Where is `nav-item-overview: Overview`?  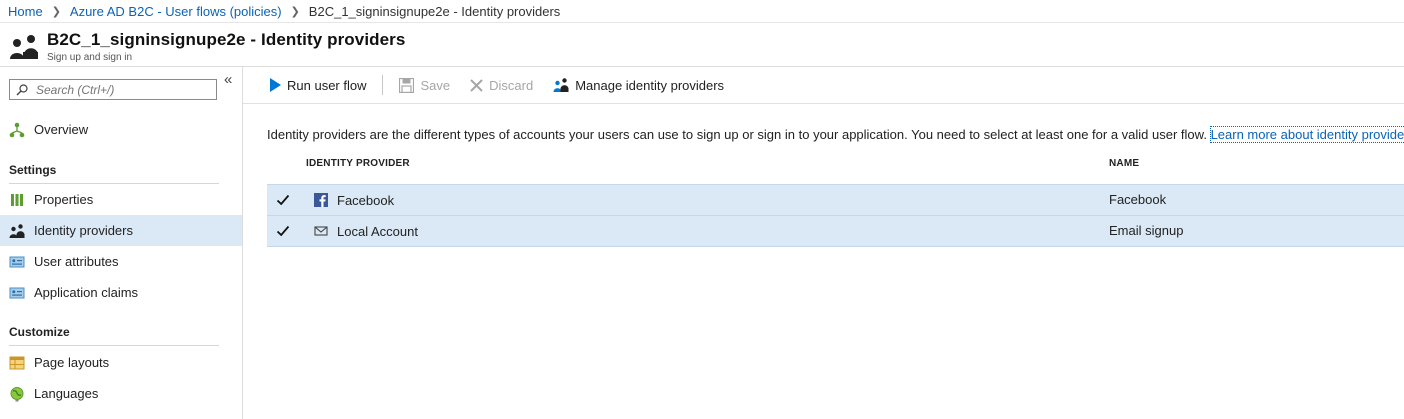
nav-item-overview: Overview is located at coordinates (121, 129).